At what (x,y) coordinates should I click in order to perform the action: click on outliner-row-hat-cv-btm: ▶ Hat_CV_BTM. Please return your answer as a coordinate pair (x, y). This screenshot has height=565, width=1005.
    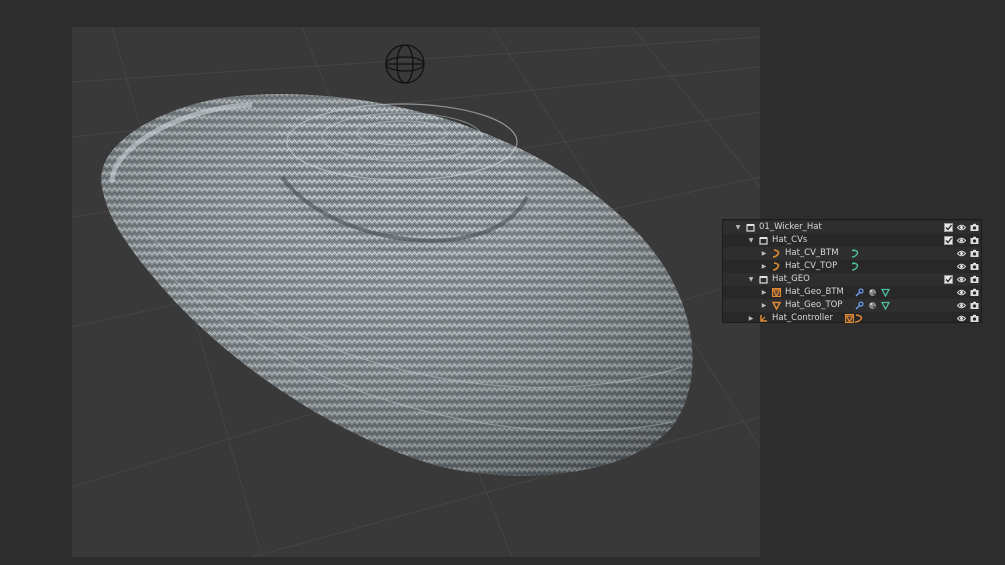
    Looking at the image, I should click on (852, 253).